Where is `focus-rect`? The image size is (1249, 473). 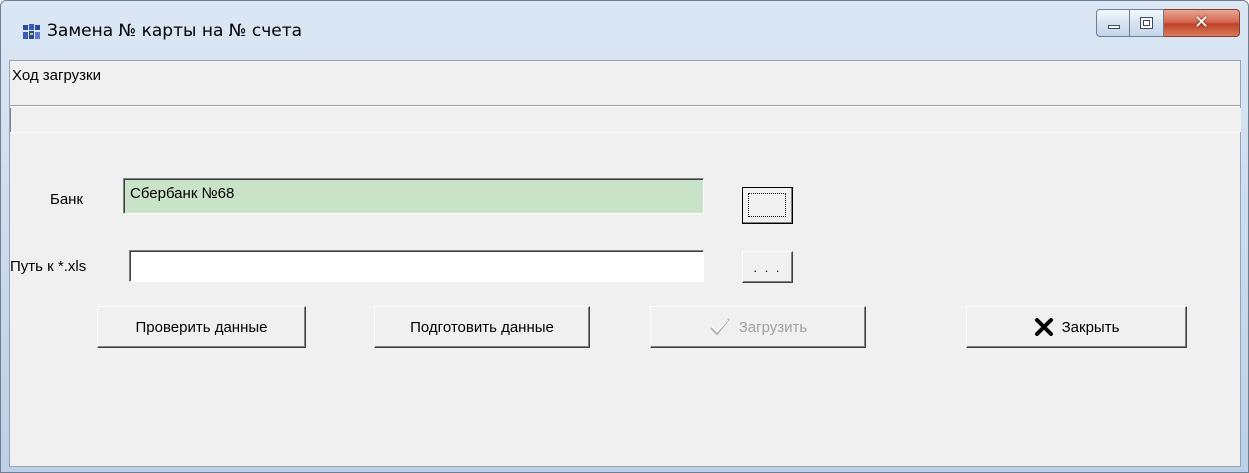
focus-rect is located at coordinates (767, 205).